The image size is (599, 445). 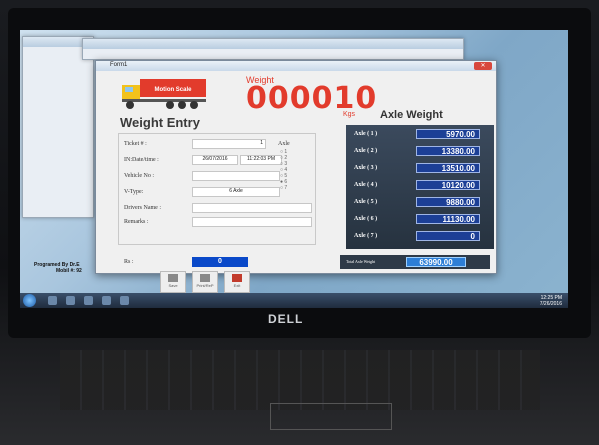 I want to click on axle-2-value: 13380.00, so click(x=448, y=151).